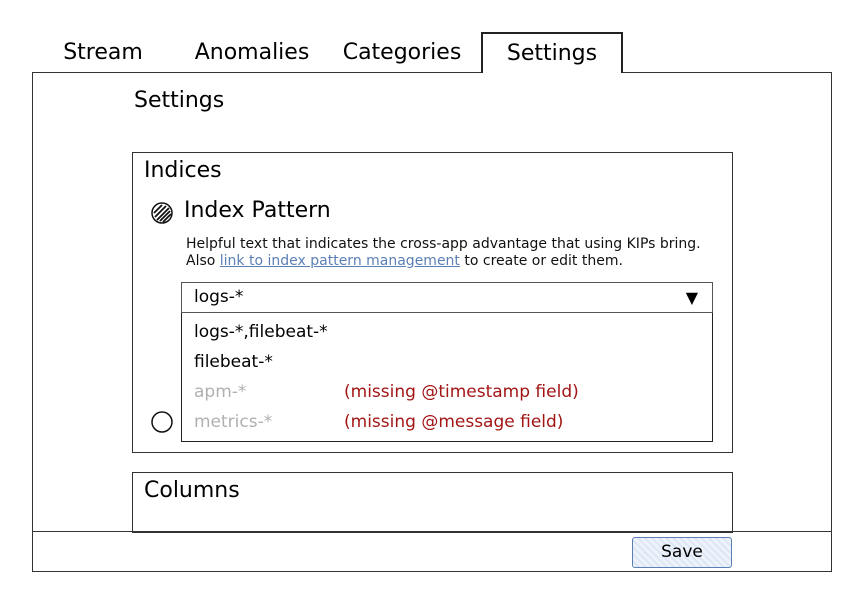  I want to click on option-label: apm-*, so click(220, 392).